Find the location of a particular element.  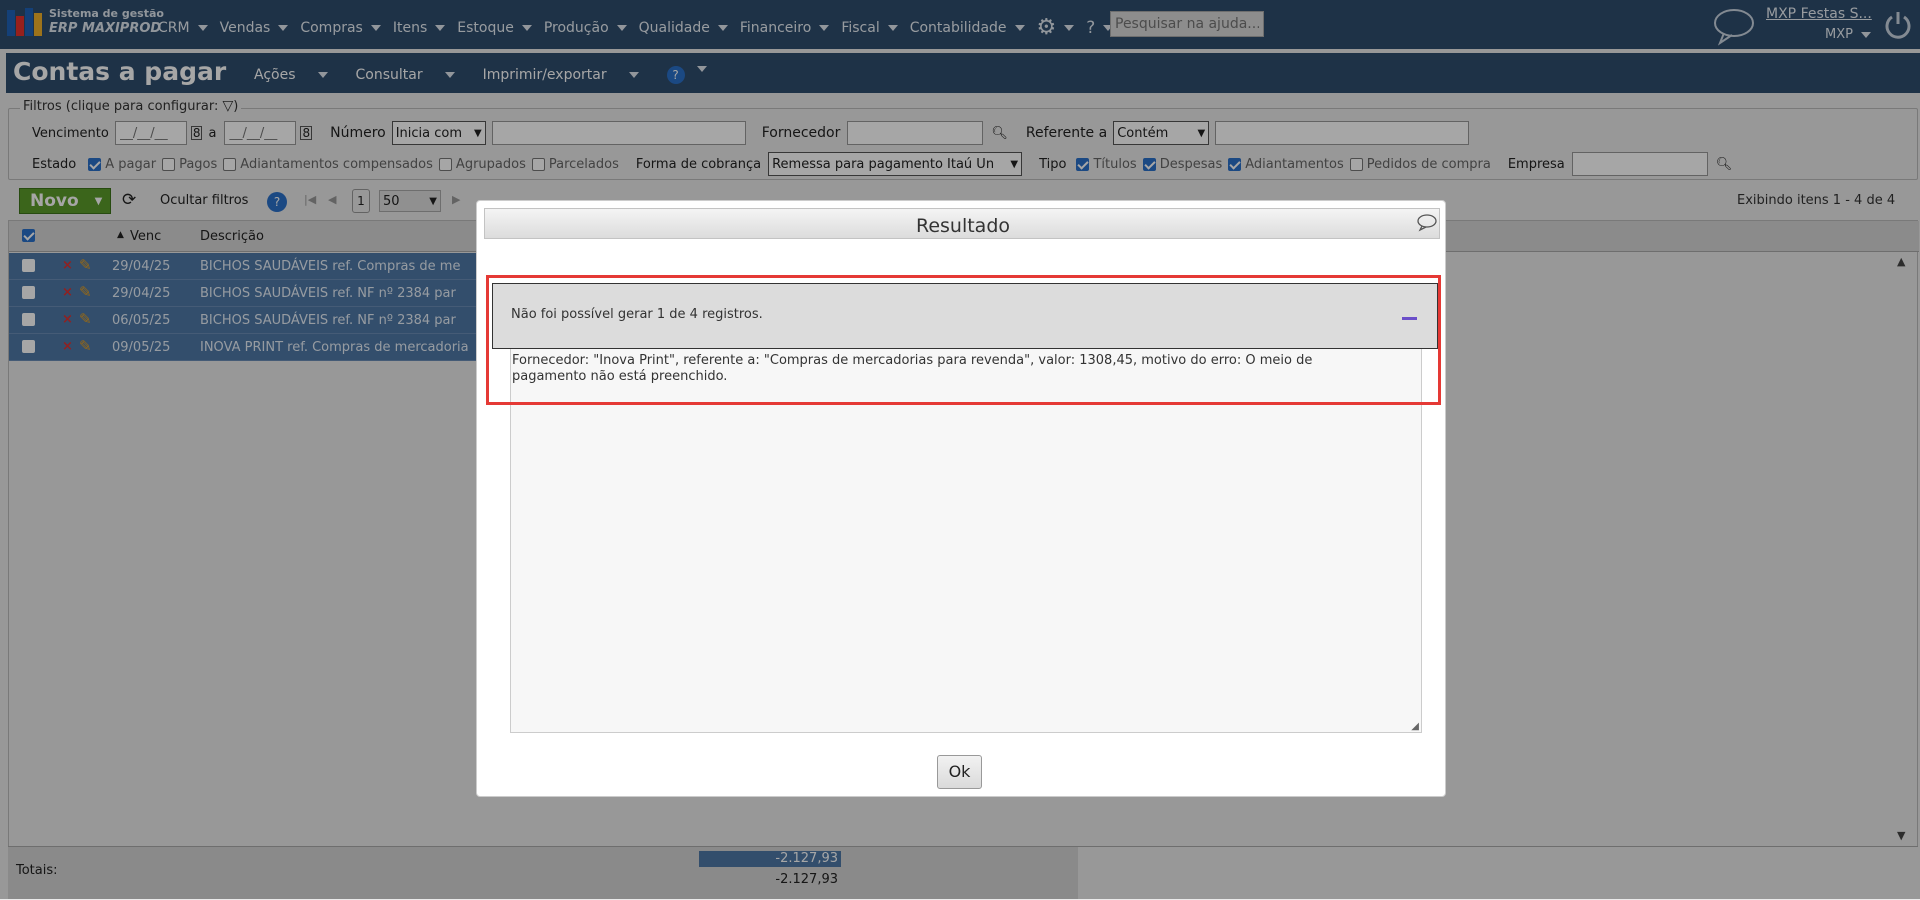

dialog-header: Resultado is located at coordinates (962, 223).